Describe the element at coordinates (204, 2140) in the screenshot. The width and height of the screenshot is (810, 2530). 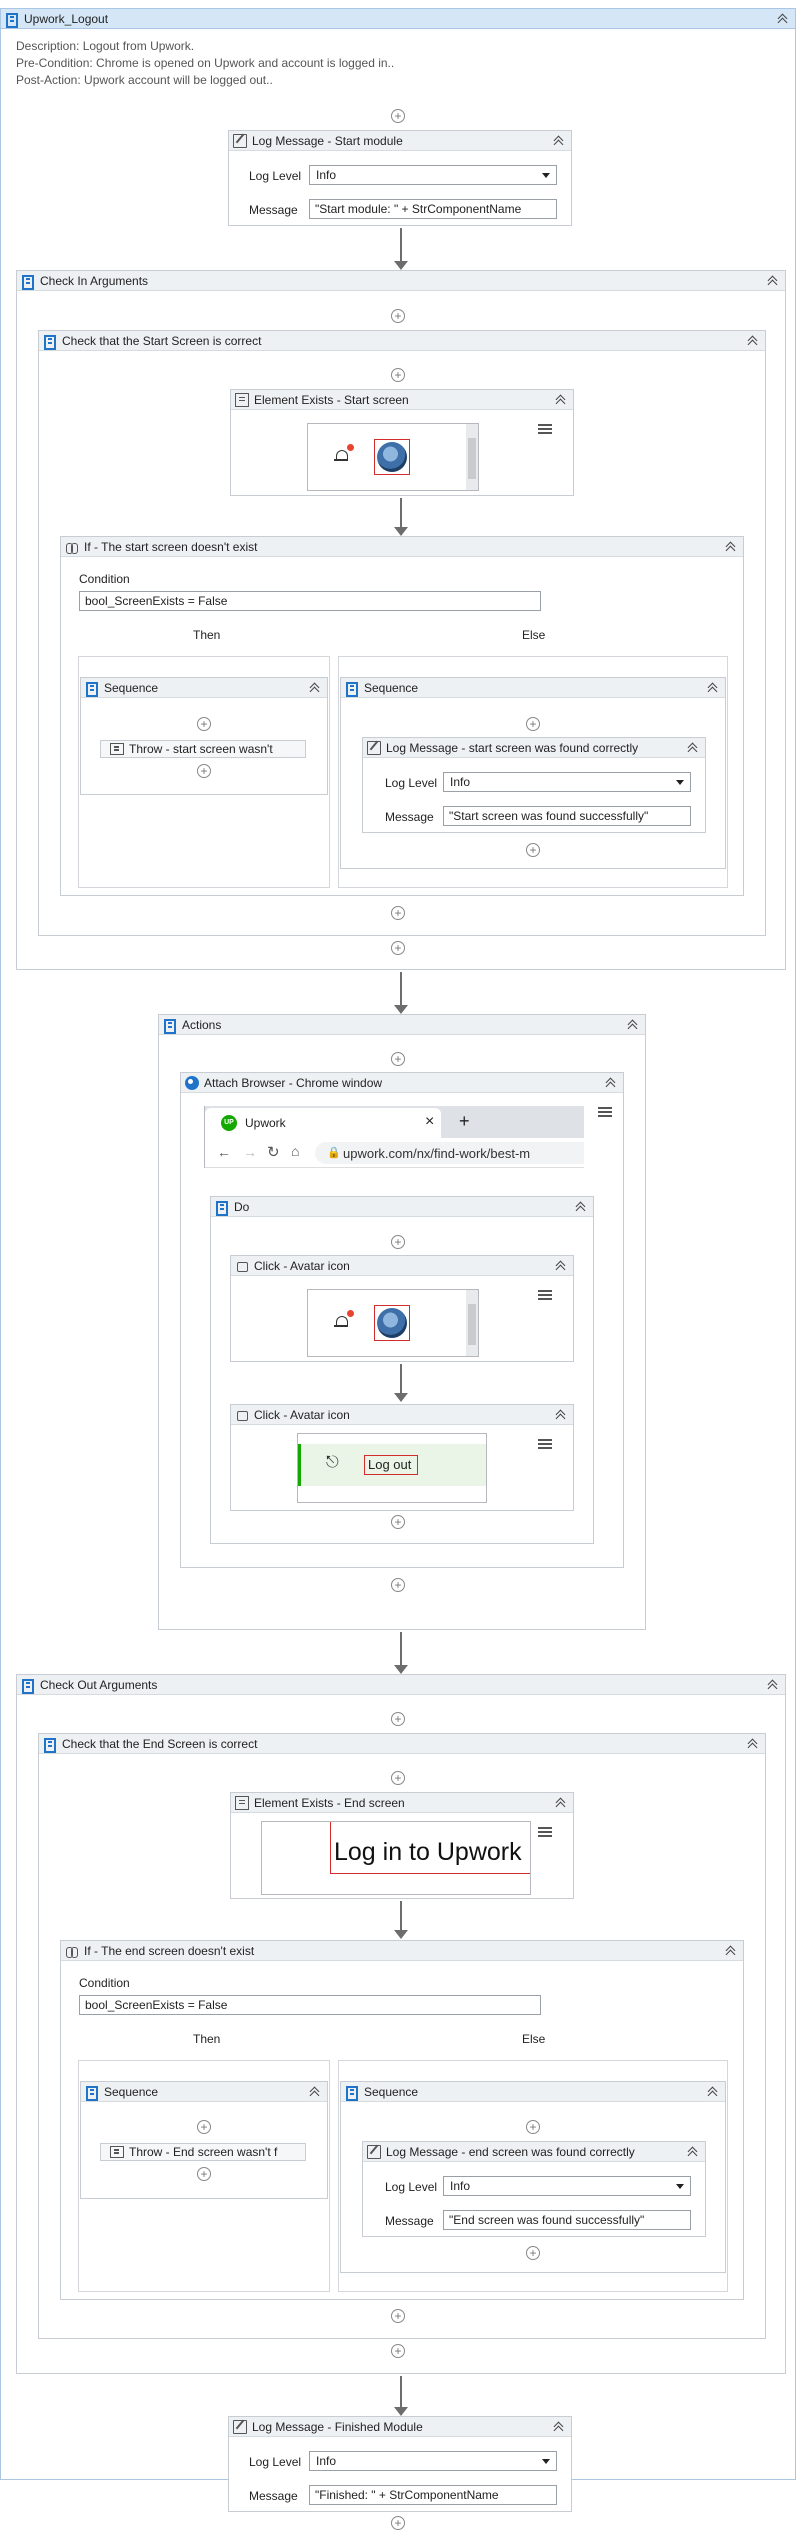
I see `then-sequence: Sequence` at that location.